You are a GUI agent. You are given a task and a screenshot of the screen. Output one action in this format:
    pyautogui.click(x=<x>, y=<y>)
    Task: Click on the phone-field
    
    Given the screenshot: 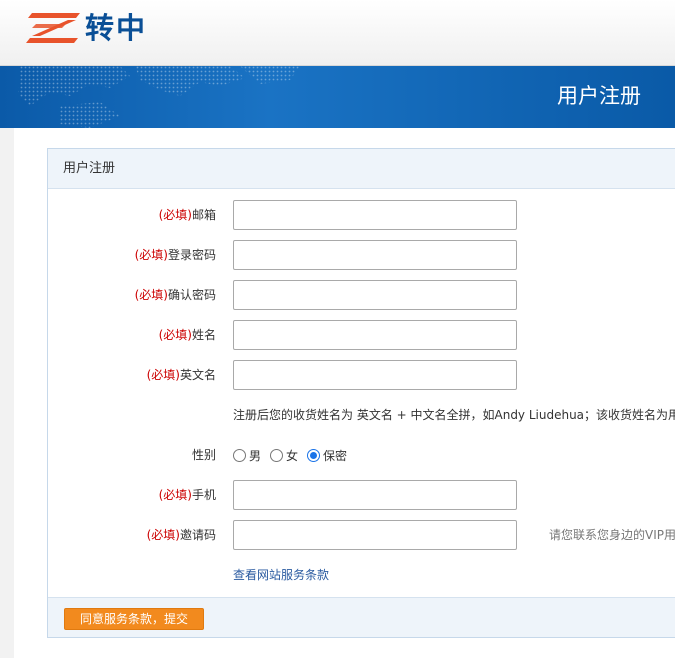 What is the action you would take?
    pyautogui.click(x=375, y=495)
    